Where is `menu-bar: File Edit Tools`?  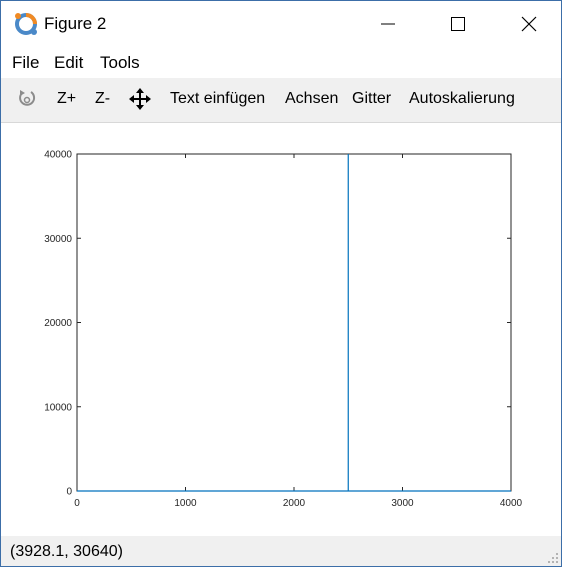 menu-bar: File Edit Tools is located at coordinates (281, 62).